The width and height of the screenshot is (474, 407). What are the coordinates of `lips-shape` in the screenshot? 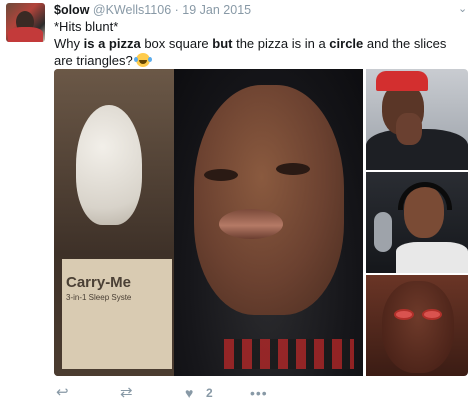 It's located at (251, 224).